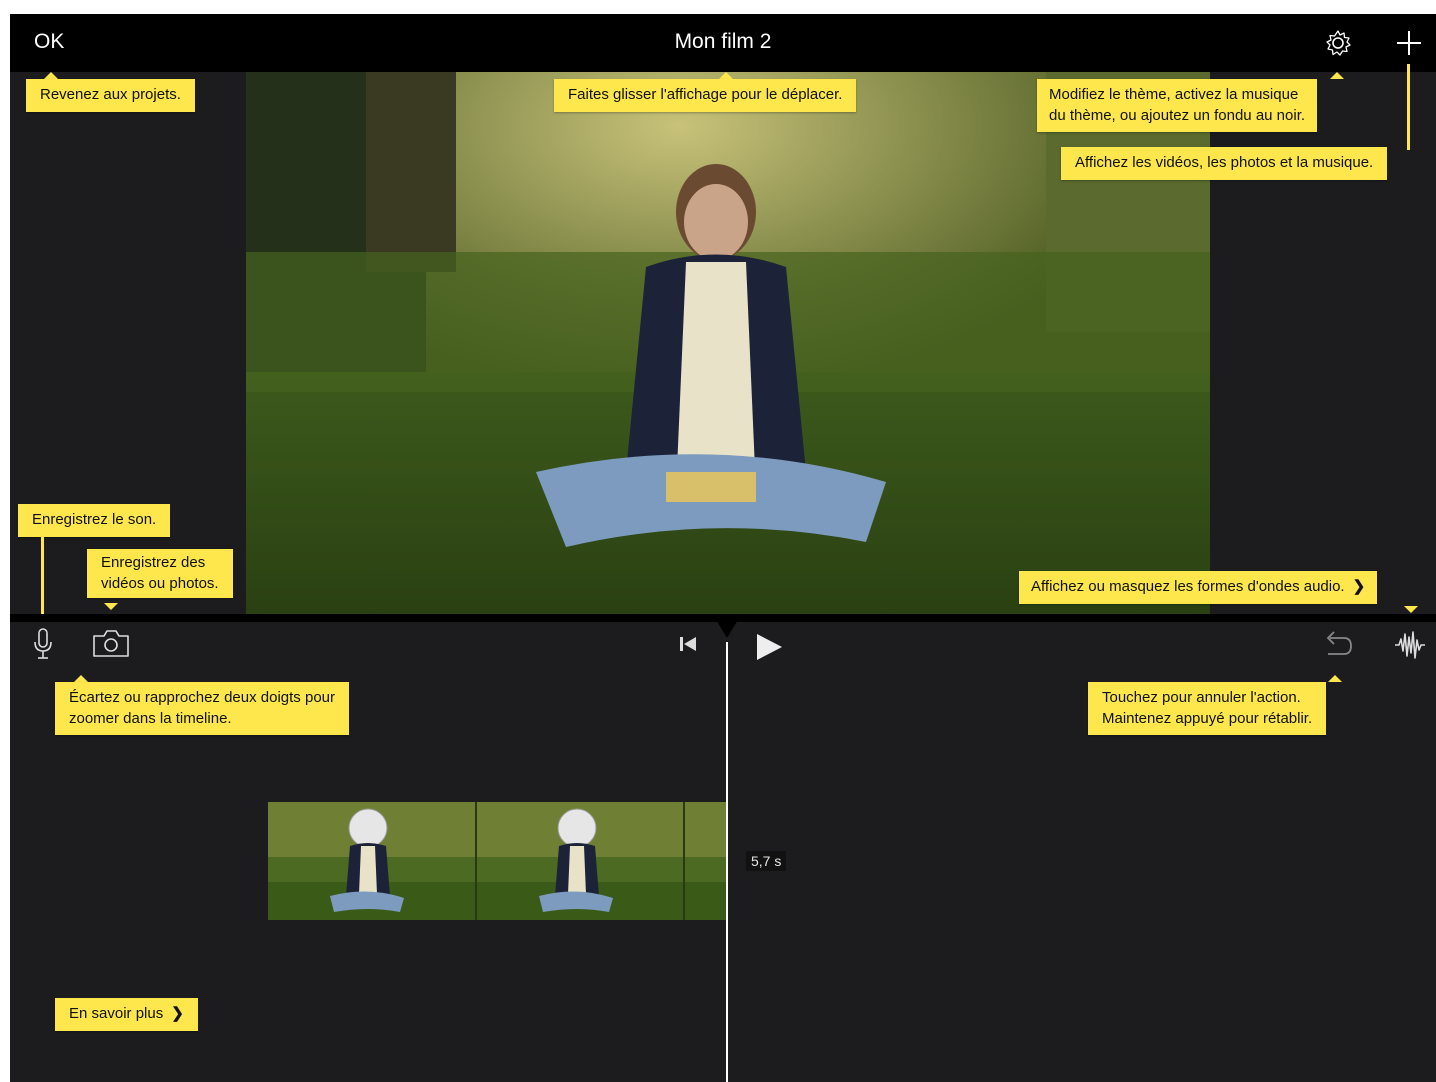 Image resolution: width=1436 pixels, height=1082 pixels. What do you see at coordinates (111, 643) in the screenshot?
I see `camera-icon` at bounding box center [111, 643].